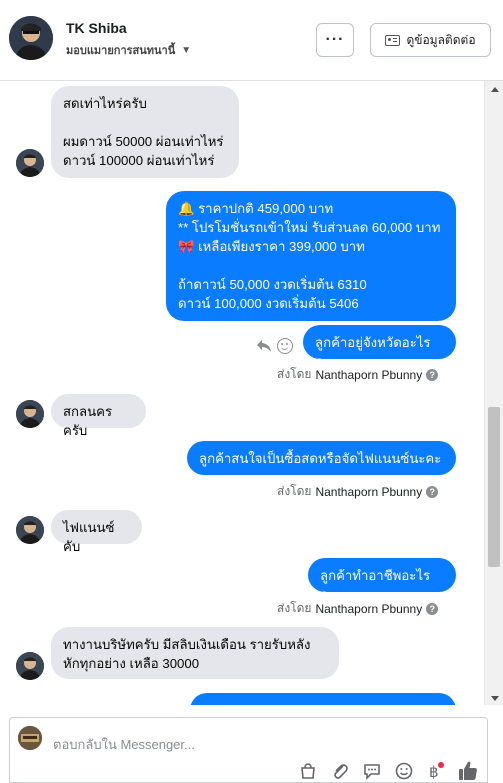 This screenshot has width=503, height=783. Describe the element at coordinates (96, 532) in the screenshot. I see `message-incoming: ไฟแนนซ์คับ` at that location.